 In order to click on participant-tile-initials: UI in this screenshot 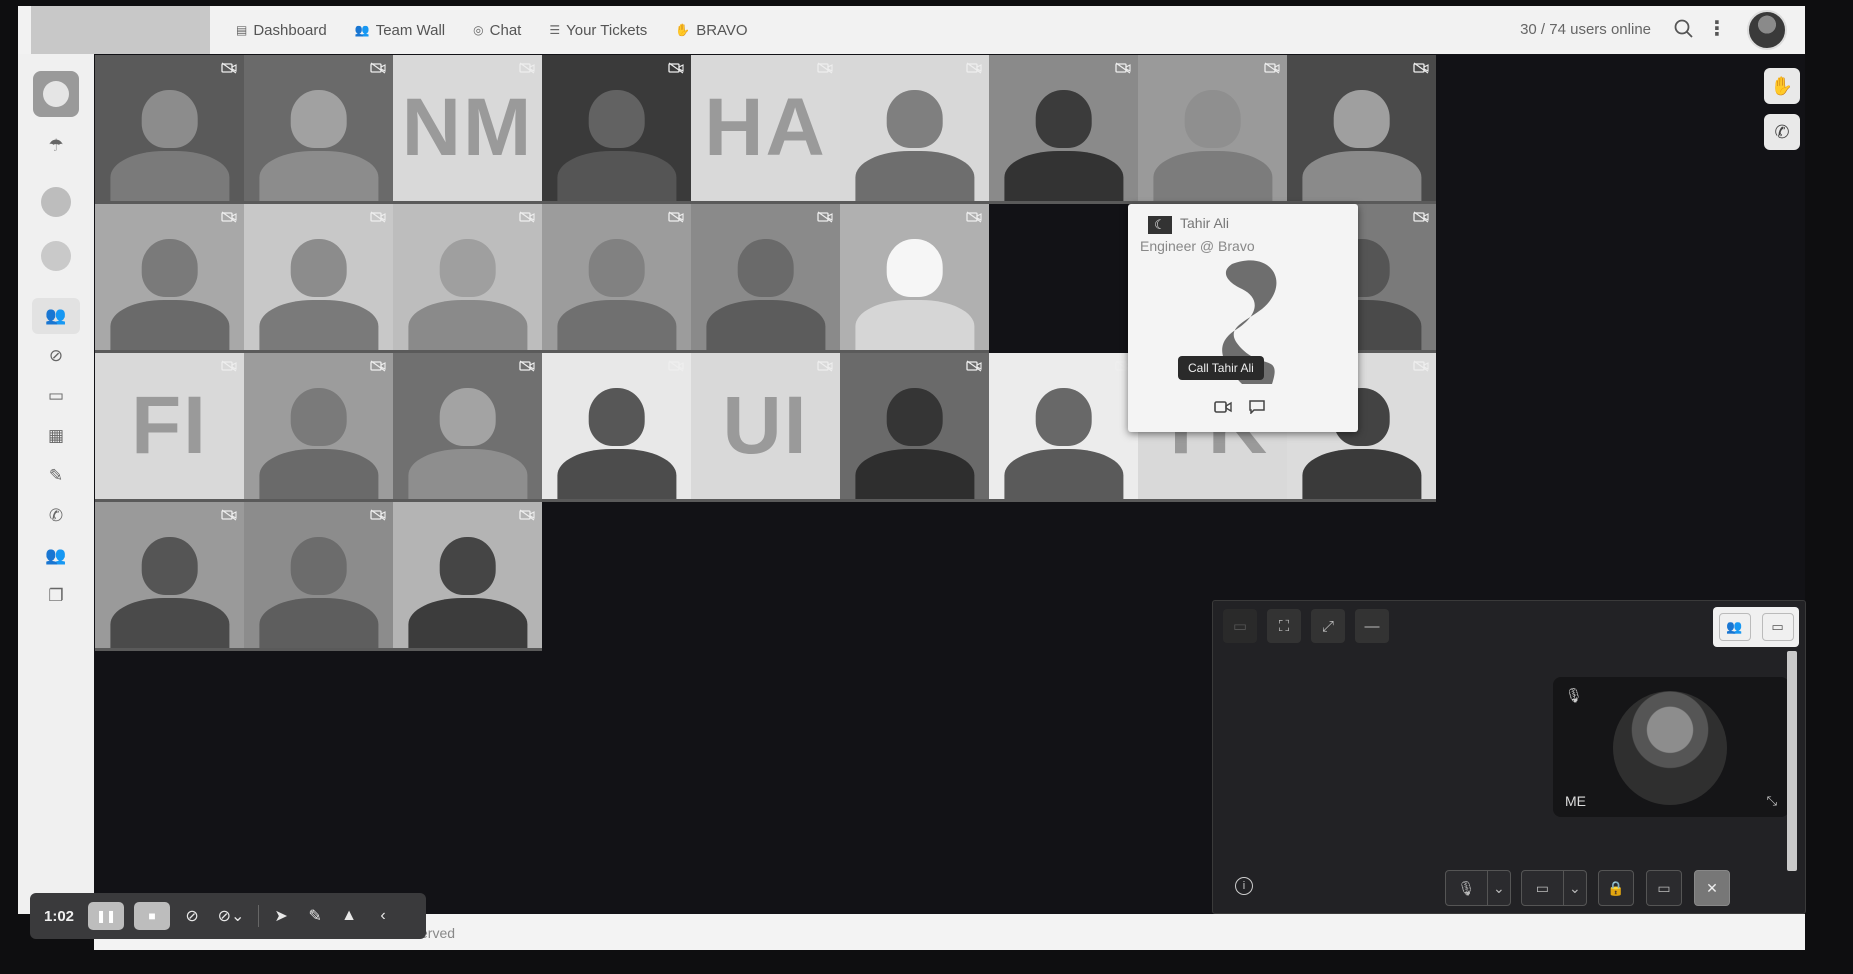, I will do `click(765, 427)`.